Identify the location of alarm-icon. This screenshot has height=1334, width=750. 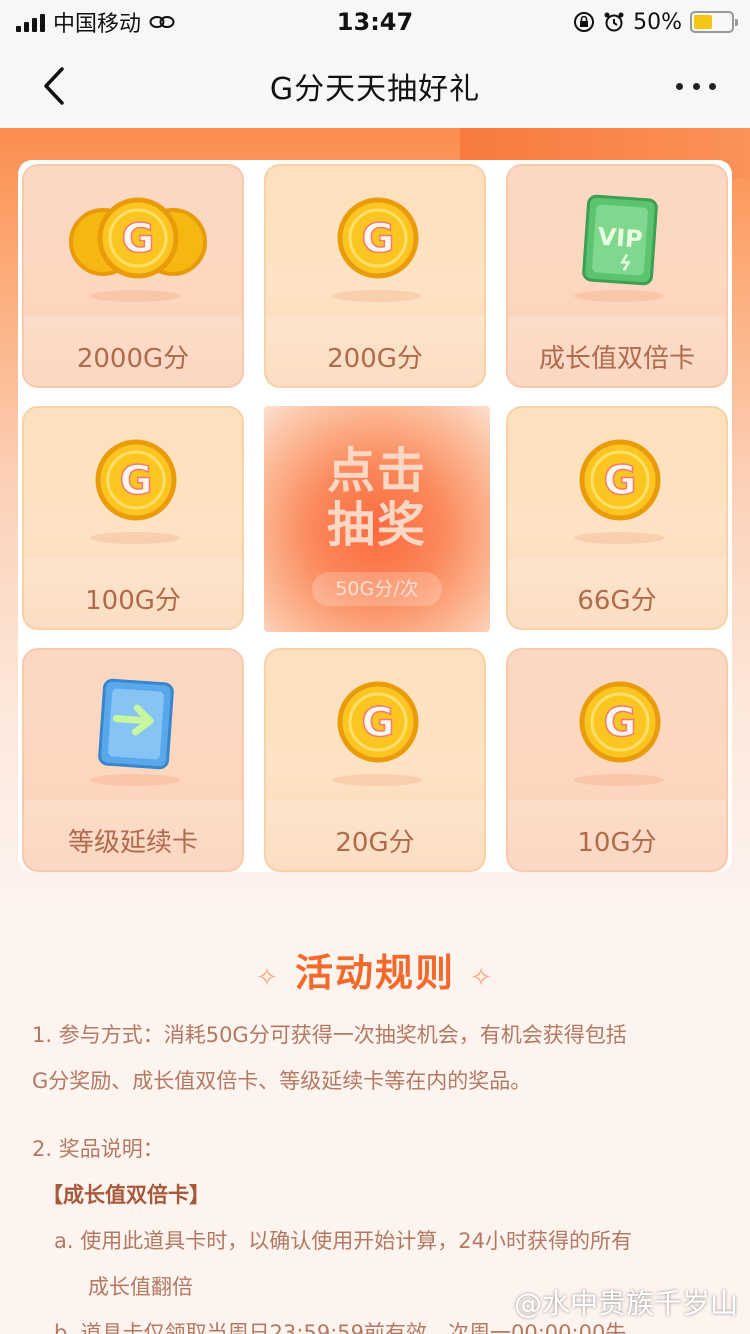
(614, 22).